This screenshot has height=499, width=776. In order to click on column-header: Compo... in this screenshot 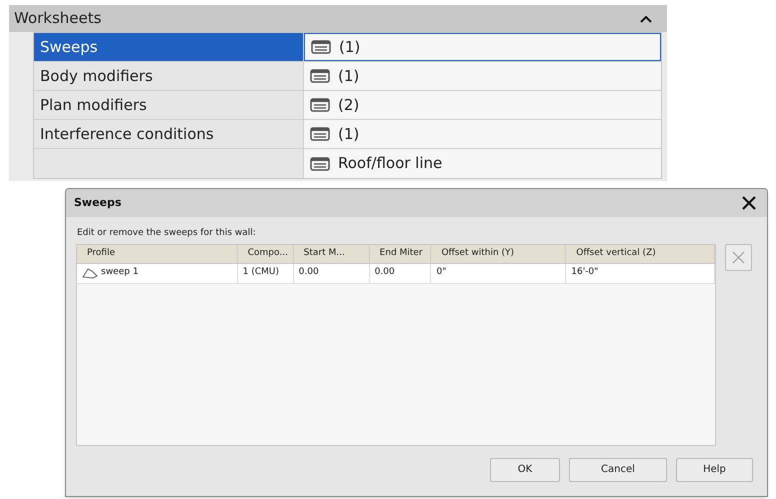, I will do `click(266, 253)`.